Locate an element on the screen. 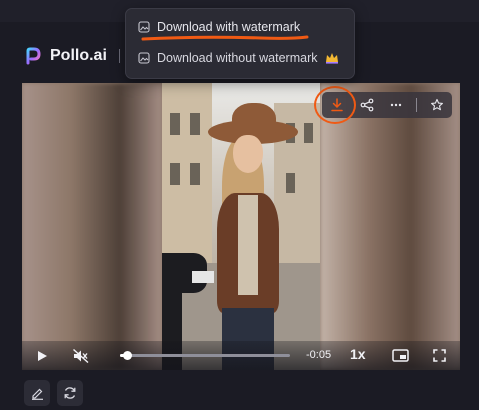  pip-icon is located at coordinates (400, 355).